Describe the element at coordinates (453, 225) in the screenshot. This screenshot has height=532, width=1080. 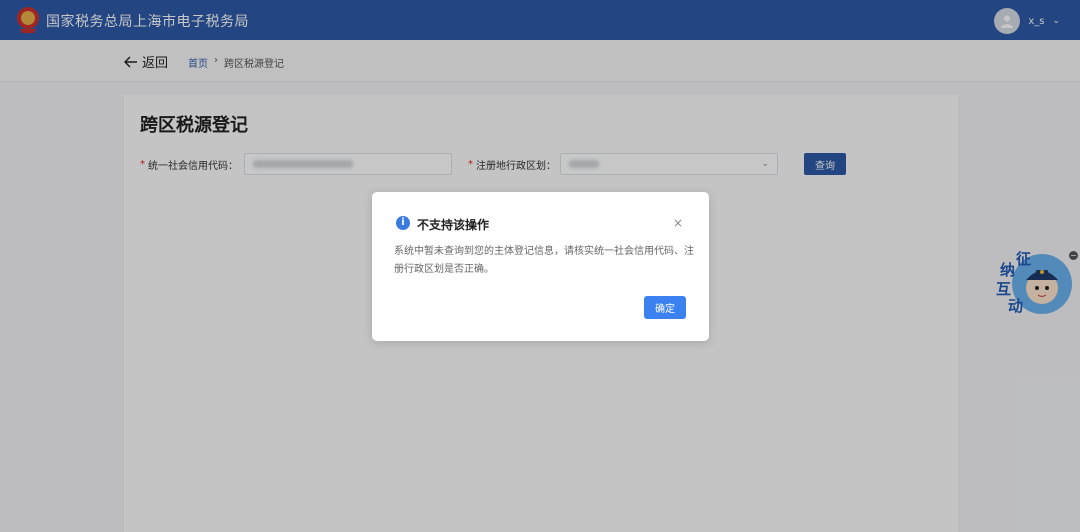
I see `dialog-title: 不支持该操作` at that location.